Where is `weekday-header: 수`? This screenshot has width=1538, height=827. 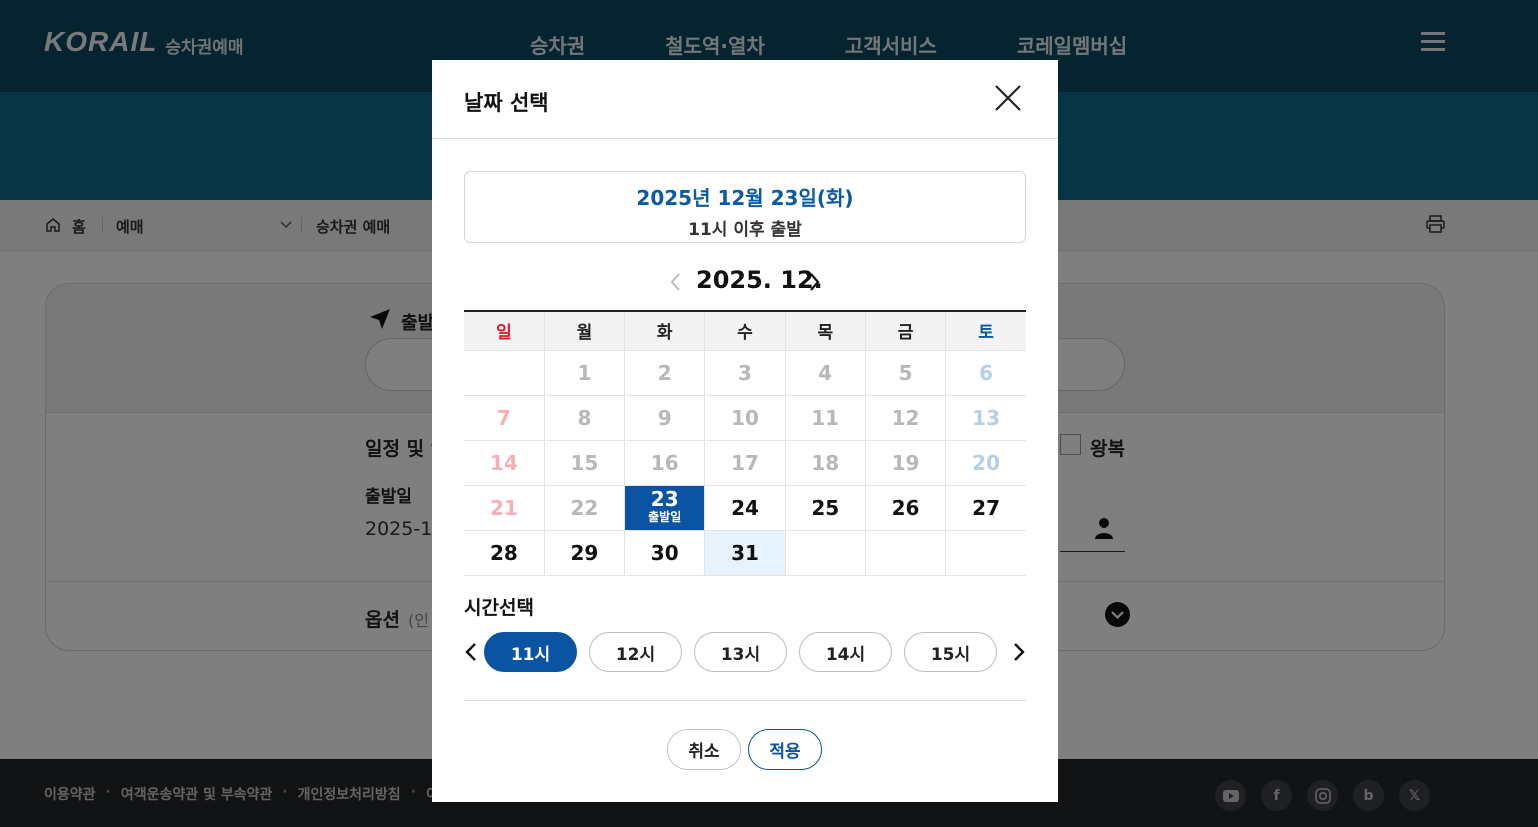
weekday-header: 수 is located at coordinates (745, 330).